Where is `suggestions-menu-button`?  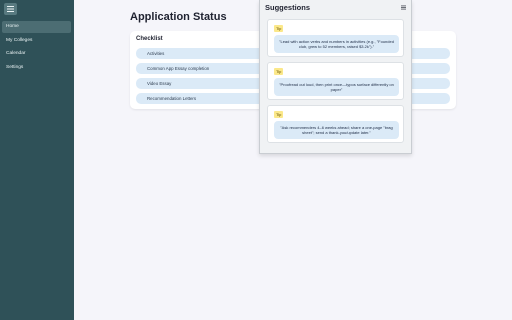
suggestions-menu-button is located at coordinates (403, 7).